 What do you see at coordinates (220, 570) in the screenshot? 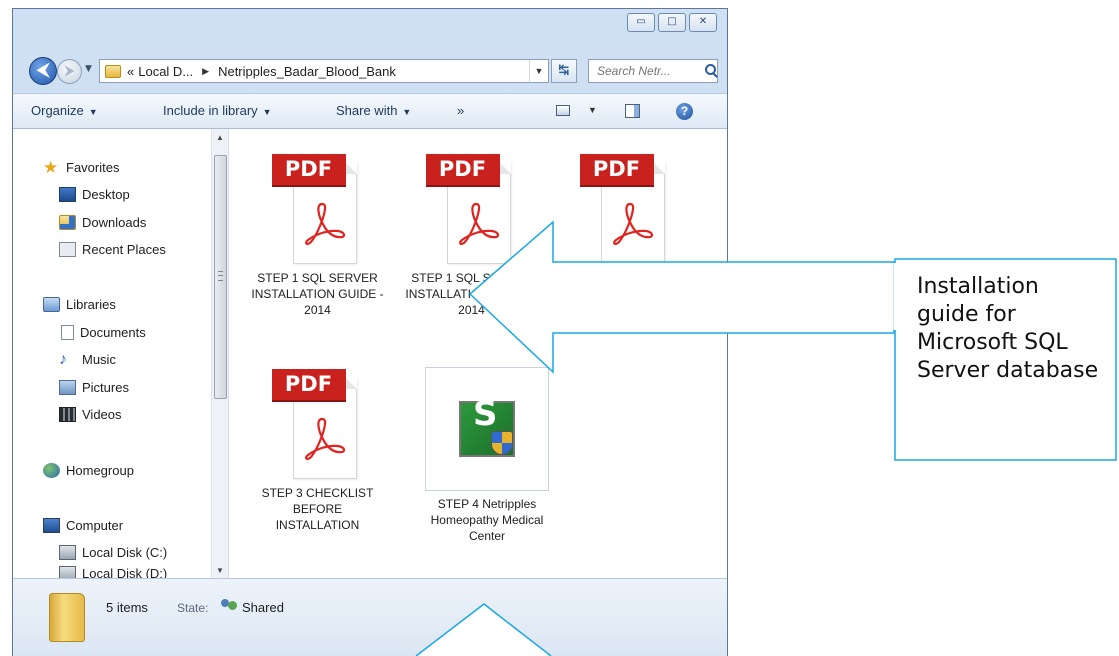
I see `scroll-down-icon: ▼` at bounding box center [220, 570].